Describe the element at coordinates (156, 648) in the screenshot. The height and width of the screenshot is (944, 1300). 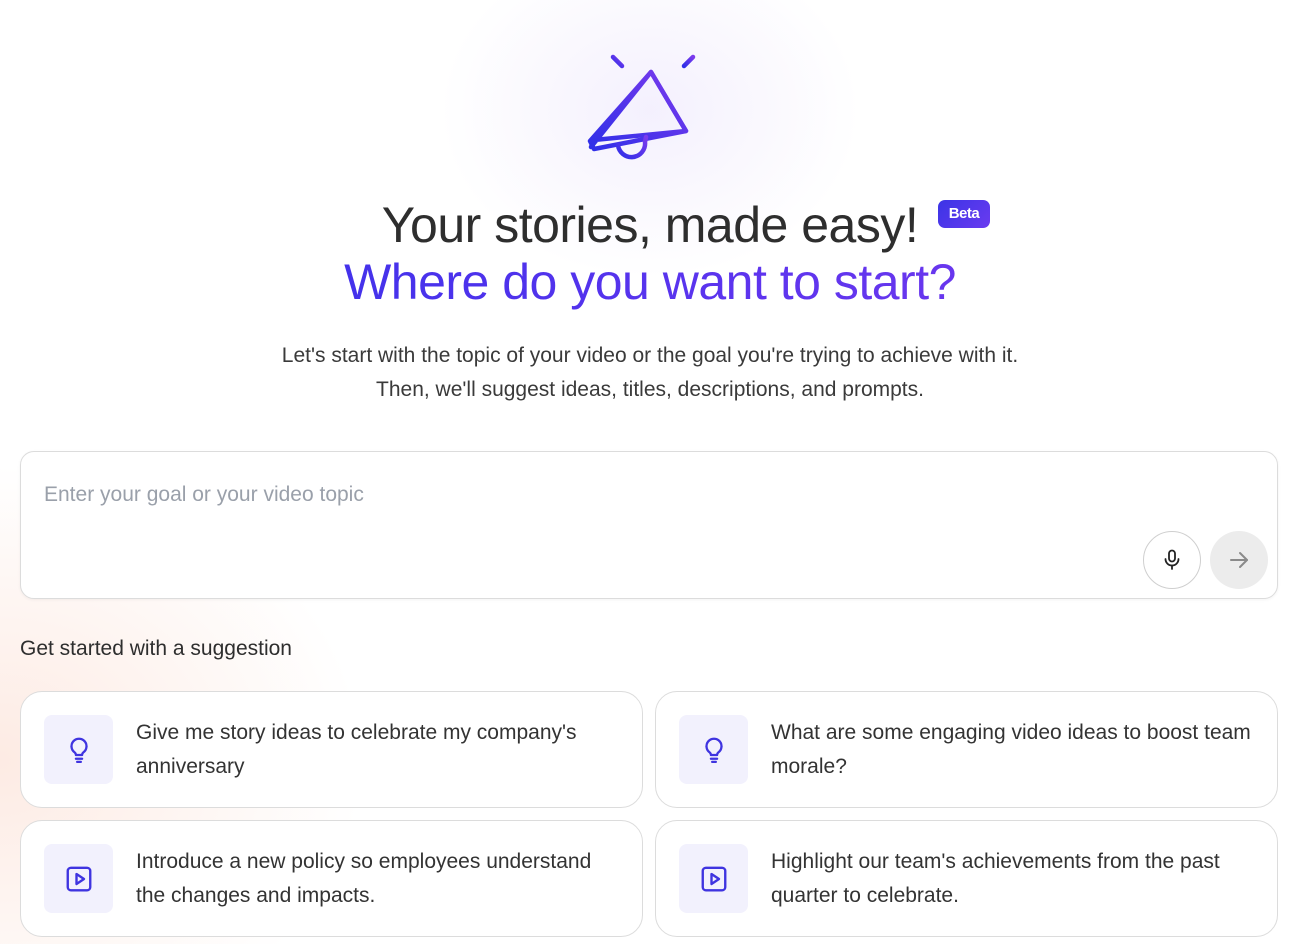
I see `suggestions-heading: Get started with a suggestion` at that location.